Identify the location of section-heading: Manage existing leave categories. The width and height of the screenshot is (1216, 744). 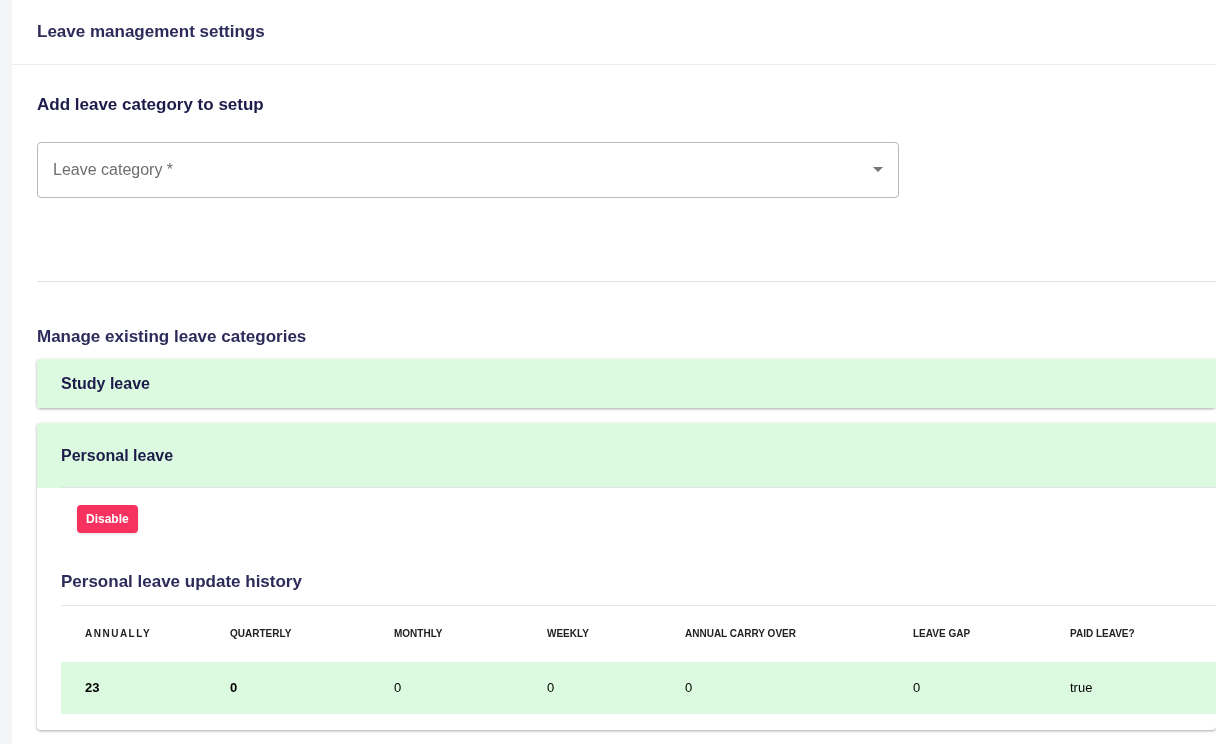
(172, 336).